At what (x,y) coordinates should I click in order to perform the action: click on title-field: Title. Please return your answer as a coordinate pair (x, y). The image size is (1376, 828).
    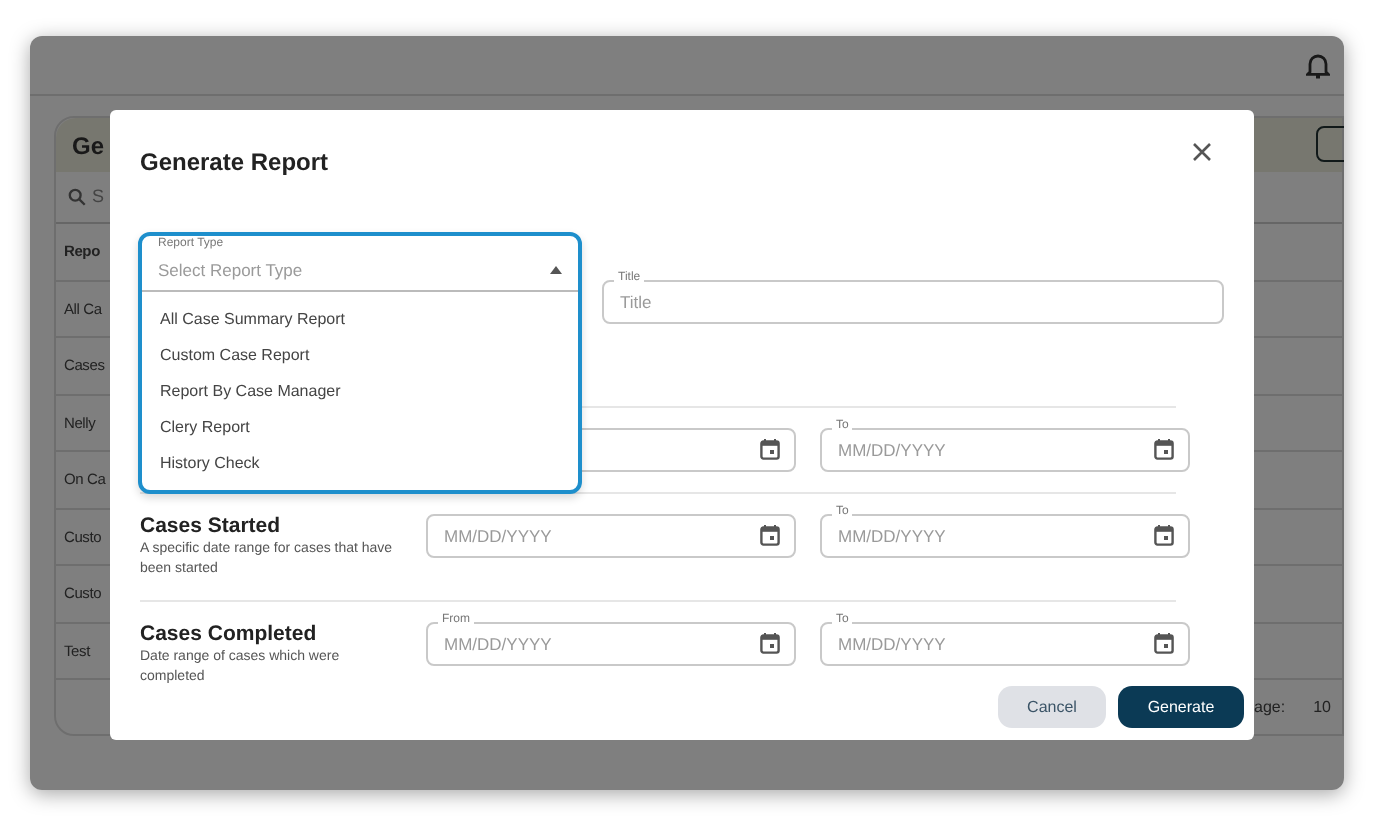
    Looking at the image, I should click on (913, 302).